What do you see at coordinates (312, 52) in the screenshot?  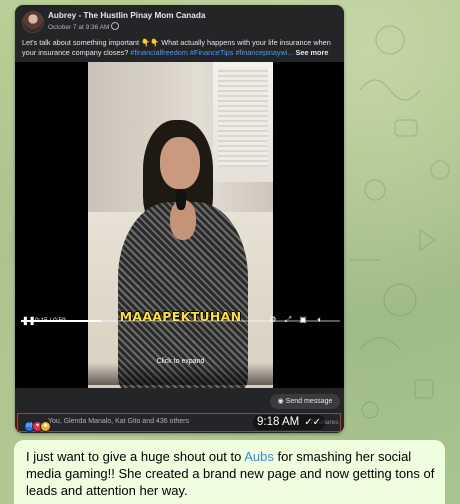 I see `see-more-link: See more` at bounding box center [312, 52].